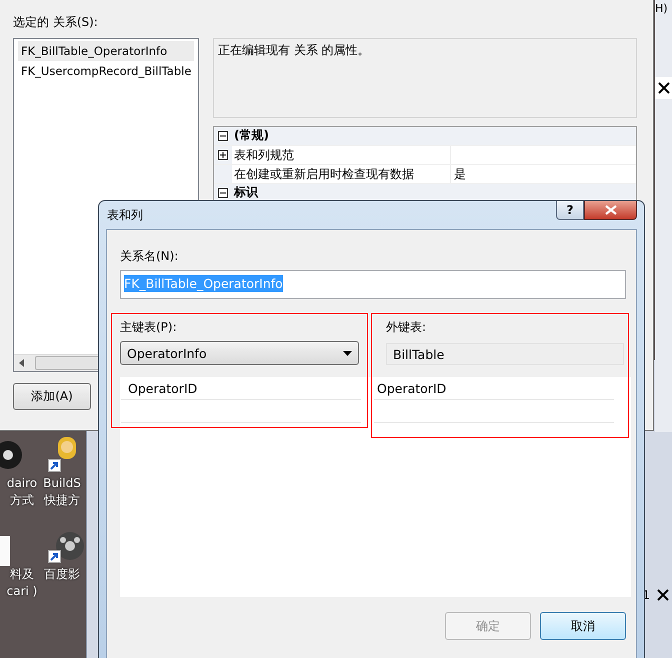 The image size is (672, 658). Describe the element at coordinates (22, 574) in the screenshot. I see `icon-label: 料及` at that location.